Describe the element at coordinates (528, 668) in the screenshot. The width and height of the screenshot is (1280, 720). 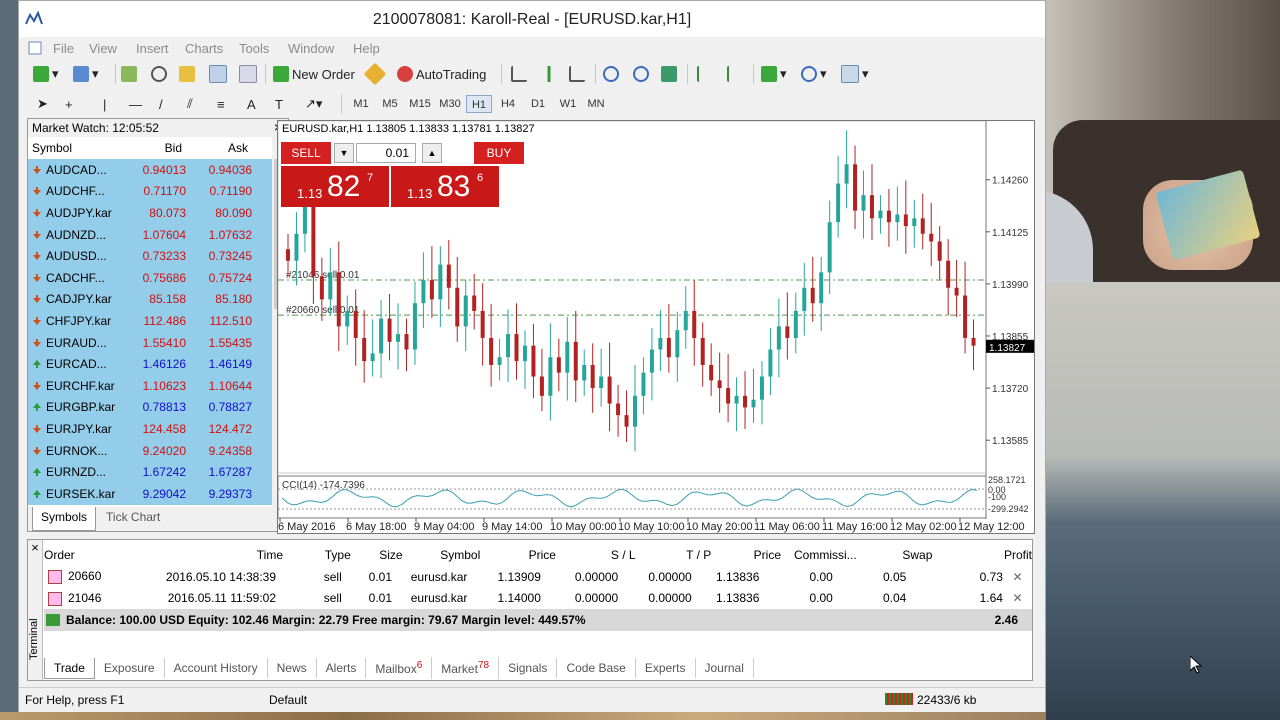
I see `tab-signals: Signals` at that location.